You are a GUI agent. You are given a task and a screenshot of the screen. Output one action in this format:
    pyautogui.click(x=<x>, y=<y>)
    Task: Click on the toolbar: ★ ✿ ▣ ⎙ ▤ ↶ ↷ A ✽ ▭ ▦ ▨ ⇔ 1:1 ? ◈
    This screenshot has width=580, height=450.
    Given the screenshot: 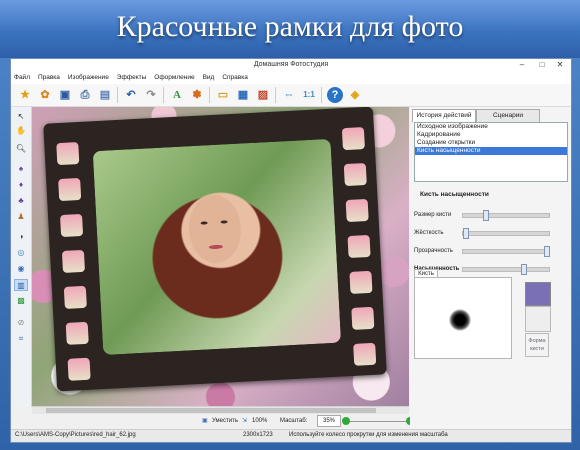 What is the action you would take?
    pyautogui.click(x=291, y=95)
    